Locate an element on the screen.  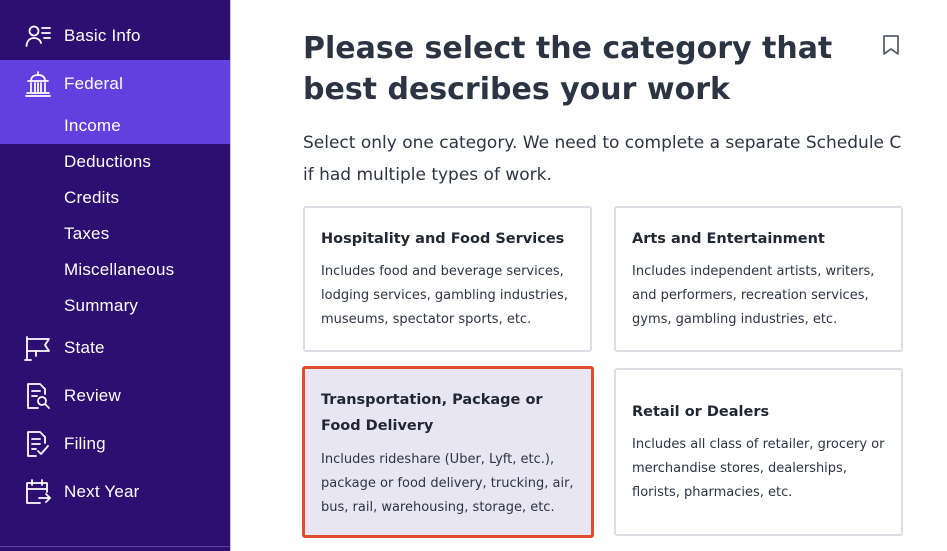
sidebar-item-federal: Federal is located at coordinates (115, 84).